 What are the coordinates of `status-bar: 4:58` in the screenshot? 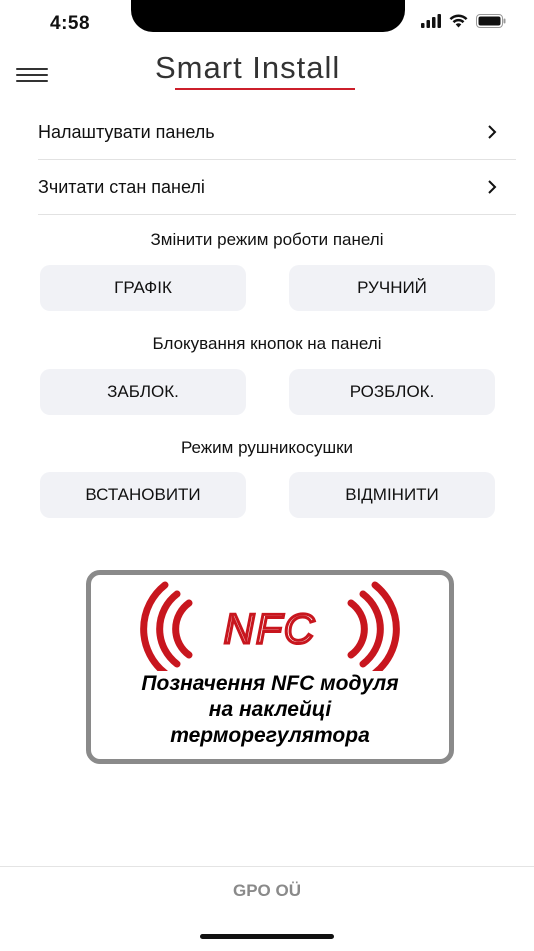 It's located at (267, 23).